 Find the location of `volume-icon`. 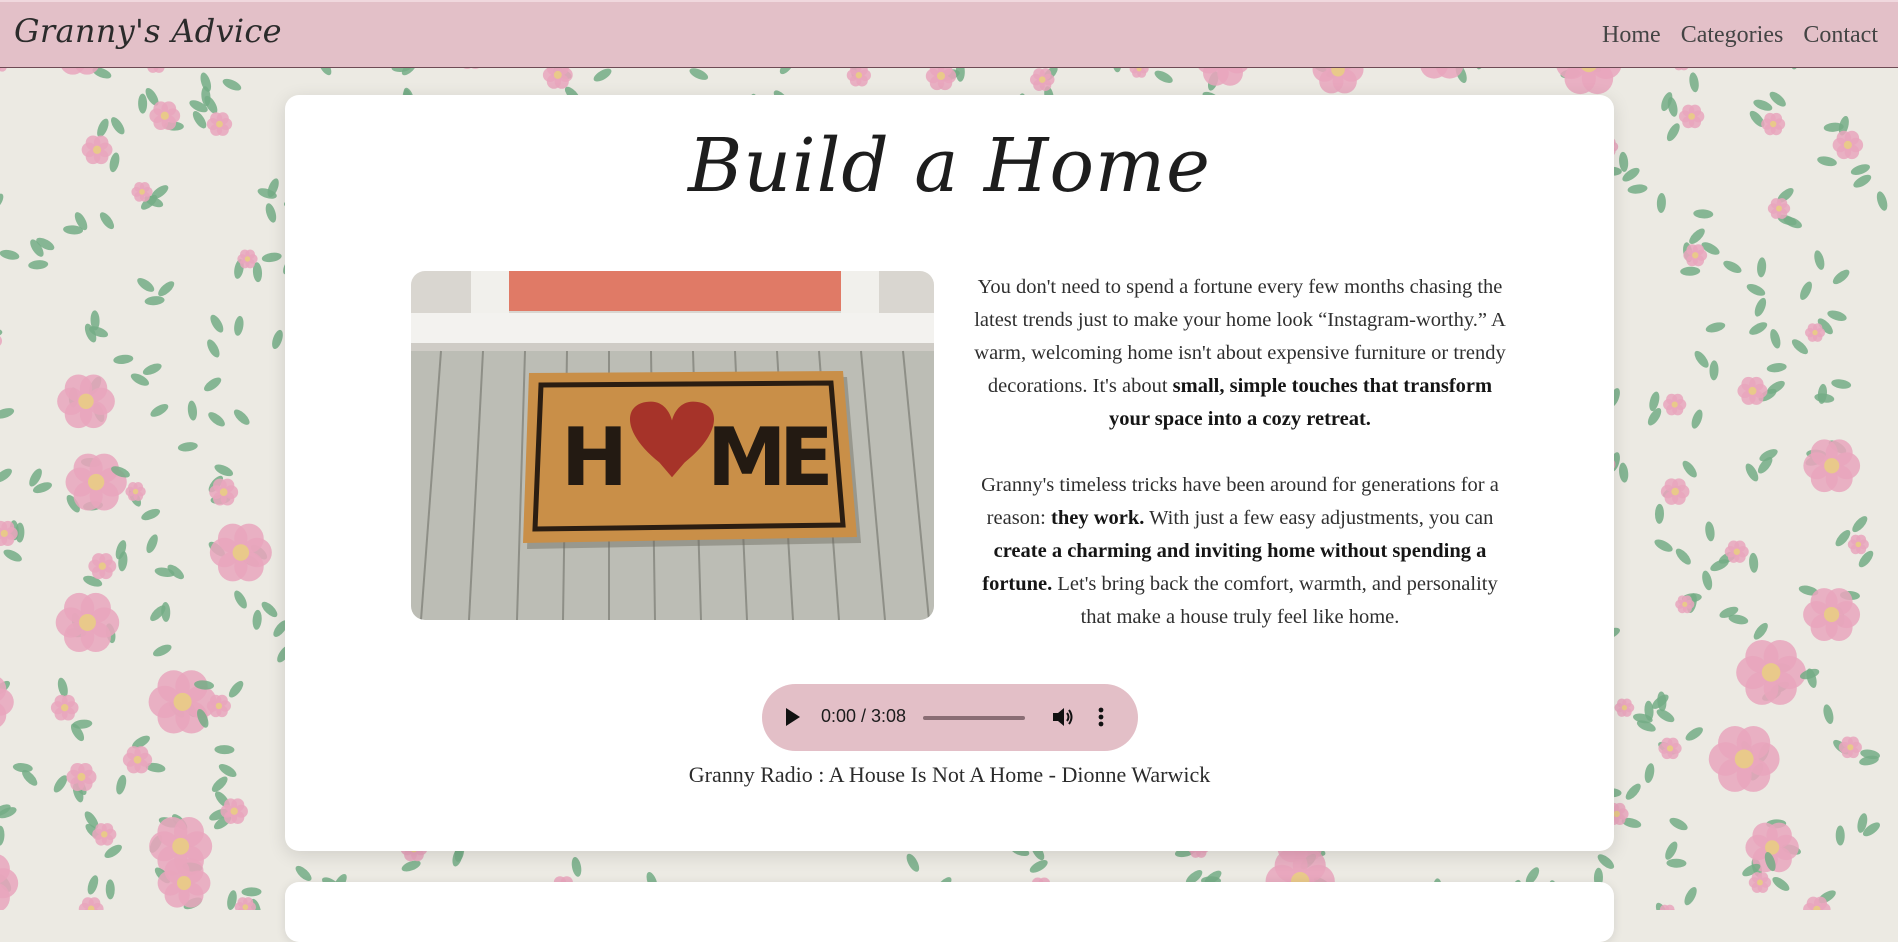

volume-icon is located at coordinates (1063, 717).